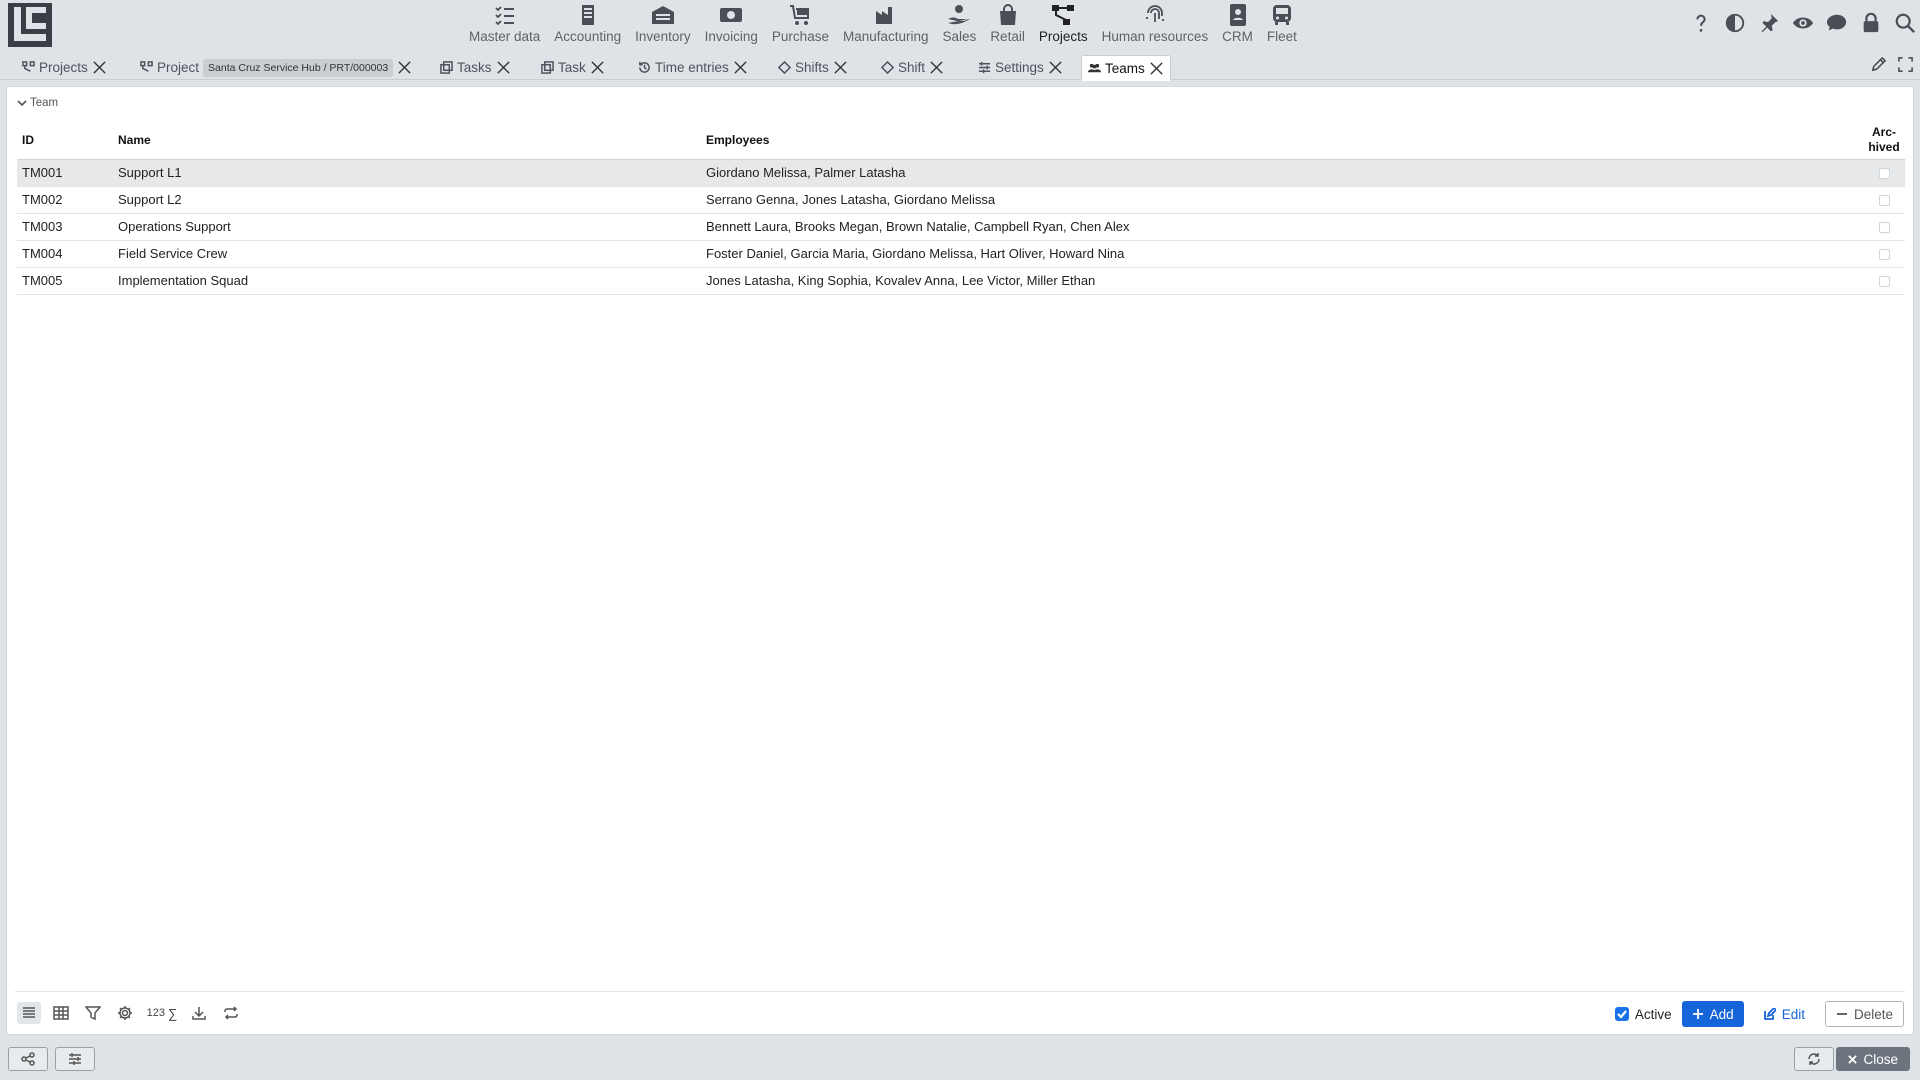 The image size is (1920, 1080). What do you see at coordinates (573, 67) in the screenshot?
I see `tab-task: Task` at bounding box center [573, 67].